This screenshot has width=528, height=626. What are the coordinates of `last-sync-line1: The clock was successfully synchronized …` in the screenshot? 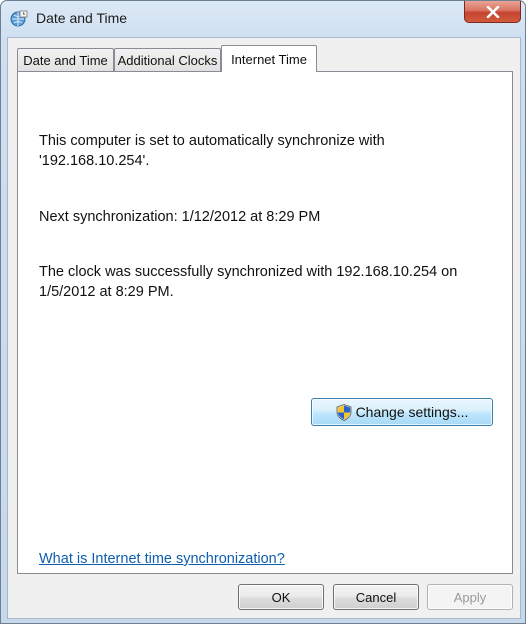 It's located at (248, 272).